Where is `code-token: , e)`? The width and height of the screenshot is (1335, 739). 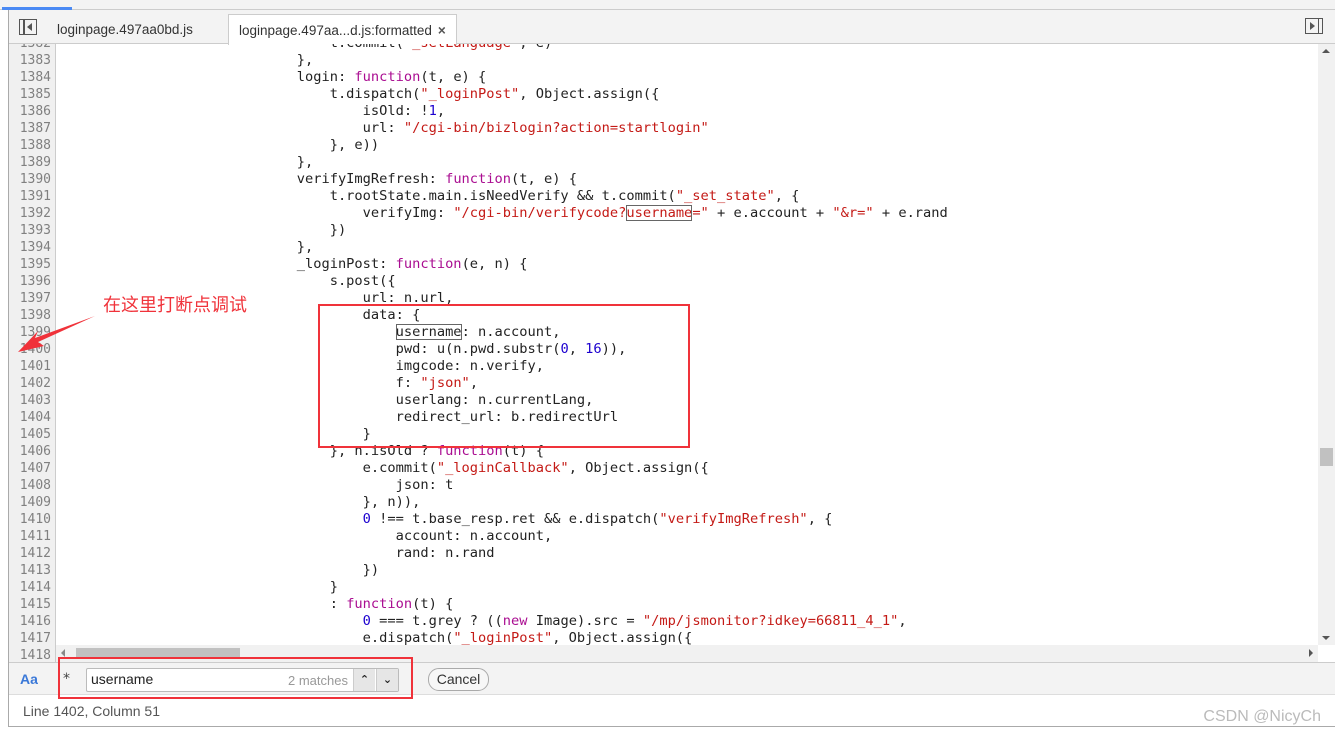 code-token: , e) is located at coordinates (535, 47).